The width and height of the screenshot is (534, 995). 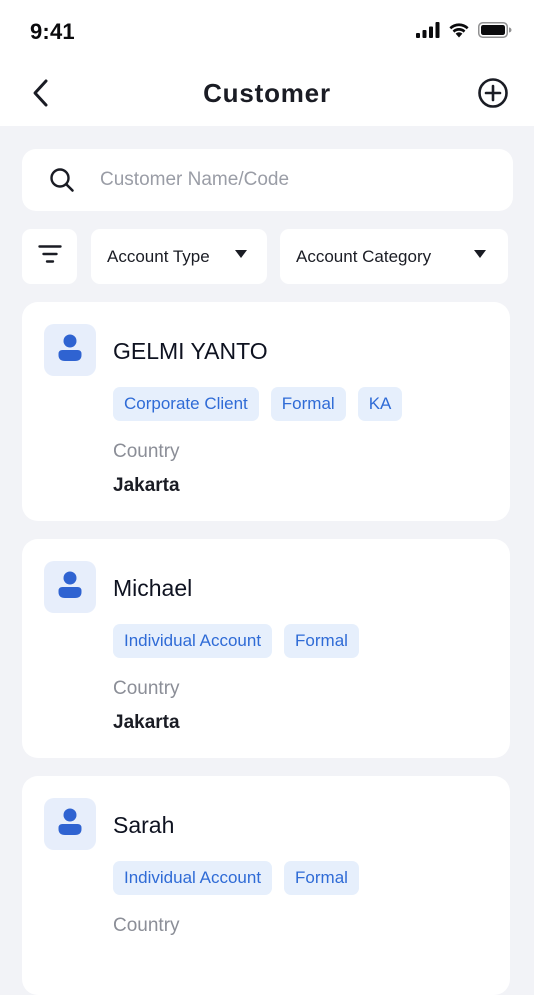 What do you see at coordinates (144, 825) in the screenshot?
I see `customer-name: Sarah` at bounding box center [144, 825].